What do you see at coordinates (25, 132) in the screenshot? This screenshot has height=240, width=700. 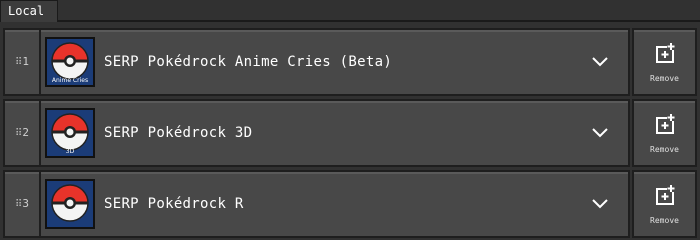 I see `pack-index: 2` at bounding box center [25, 132].